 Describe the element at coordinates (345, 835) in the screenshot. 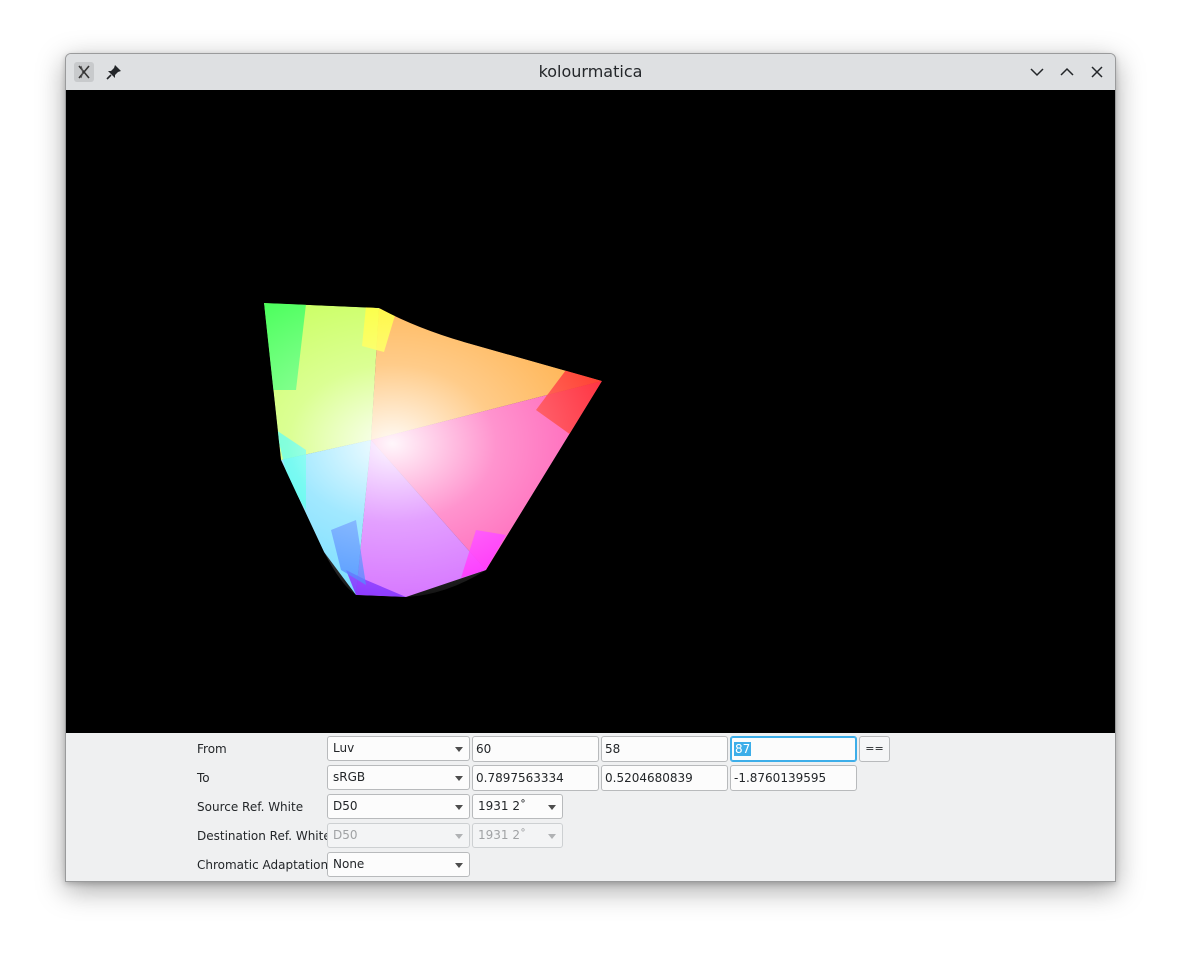

I see `dest-illuminant-value: D50` at that location.